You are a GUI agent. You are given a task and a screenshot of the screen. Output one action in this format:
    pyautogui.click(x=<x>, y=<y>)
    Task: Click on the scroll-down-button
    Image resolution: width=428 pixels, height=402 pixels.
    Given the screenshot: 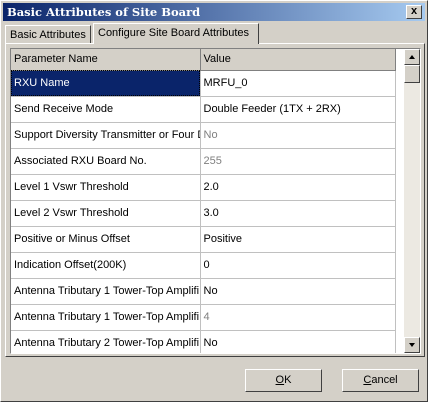 What is the action you would take?
    pyautogui.click(x=412, y=345)
    